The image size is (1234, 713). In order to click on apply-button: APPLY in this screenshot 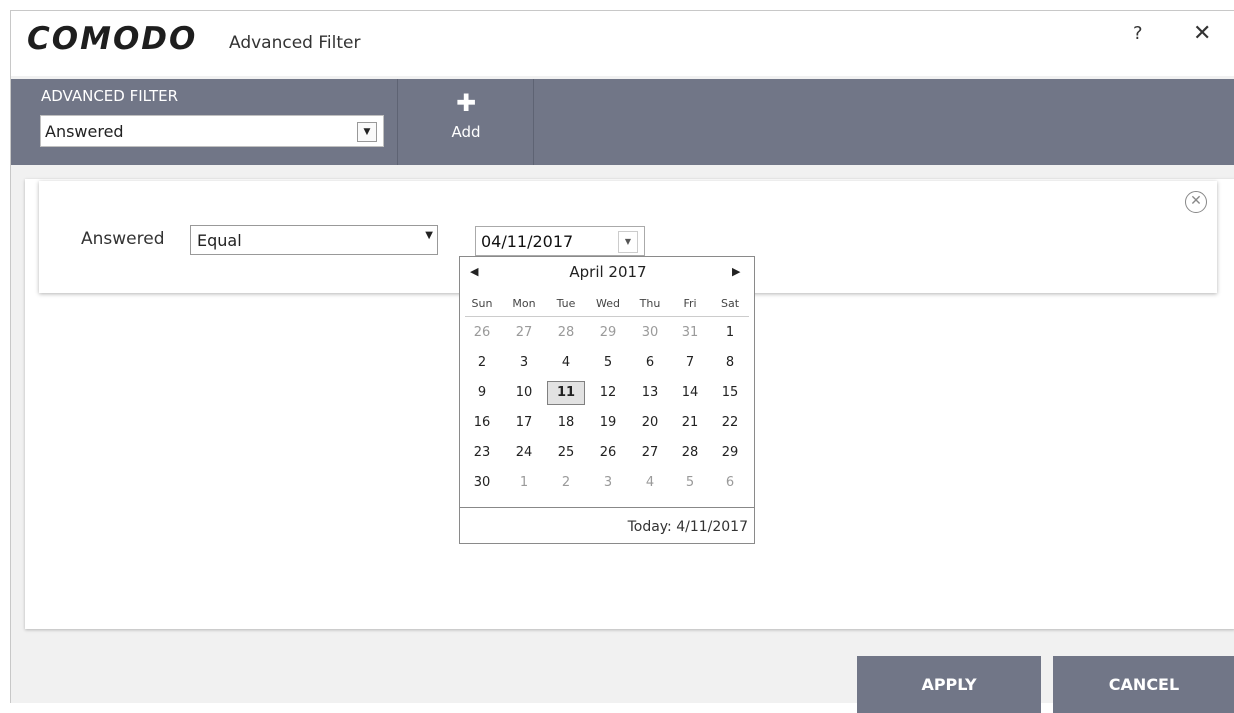, I will do `click(949, 684)`.